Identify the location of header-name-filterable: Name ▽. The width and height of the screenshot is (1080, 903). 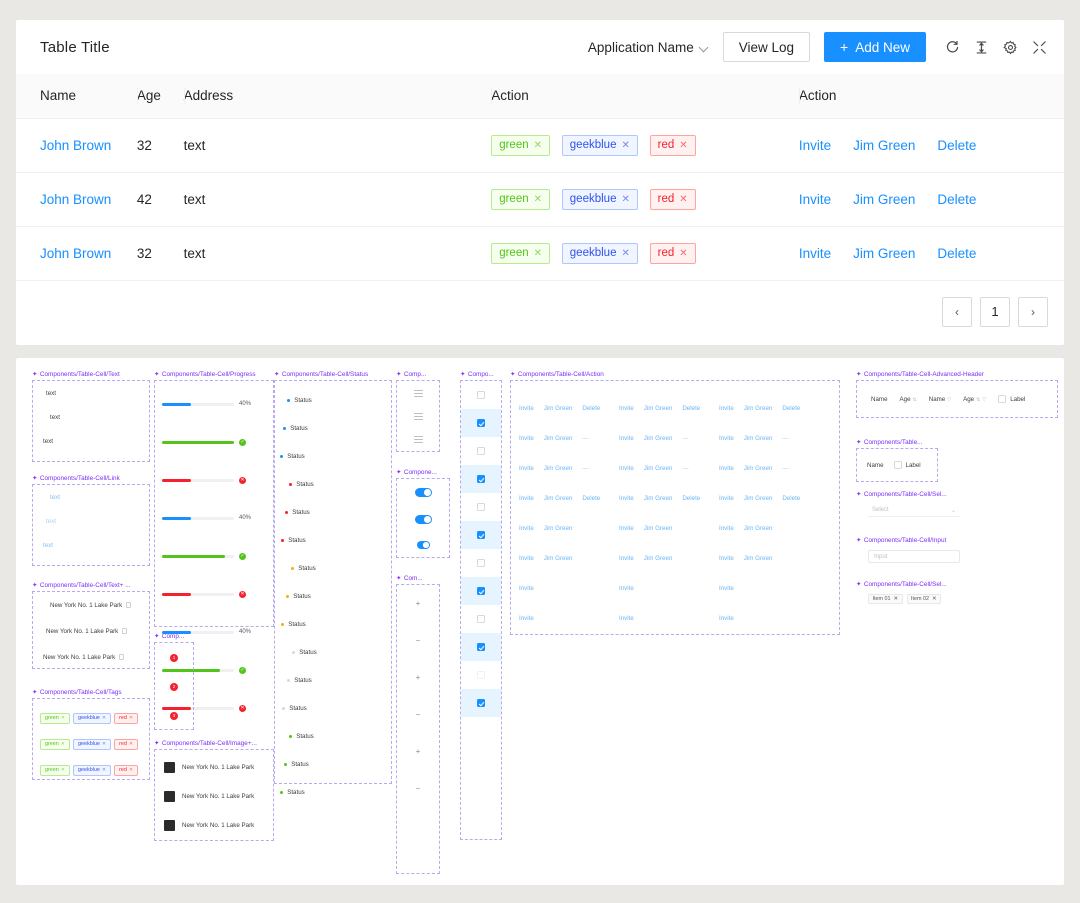
(940, 399).